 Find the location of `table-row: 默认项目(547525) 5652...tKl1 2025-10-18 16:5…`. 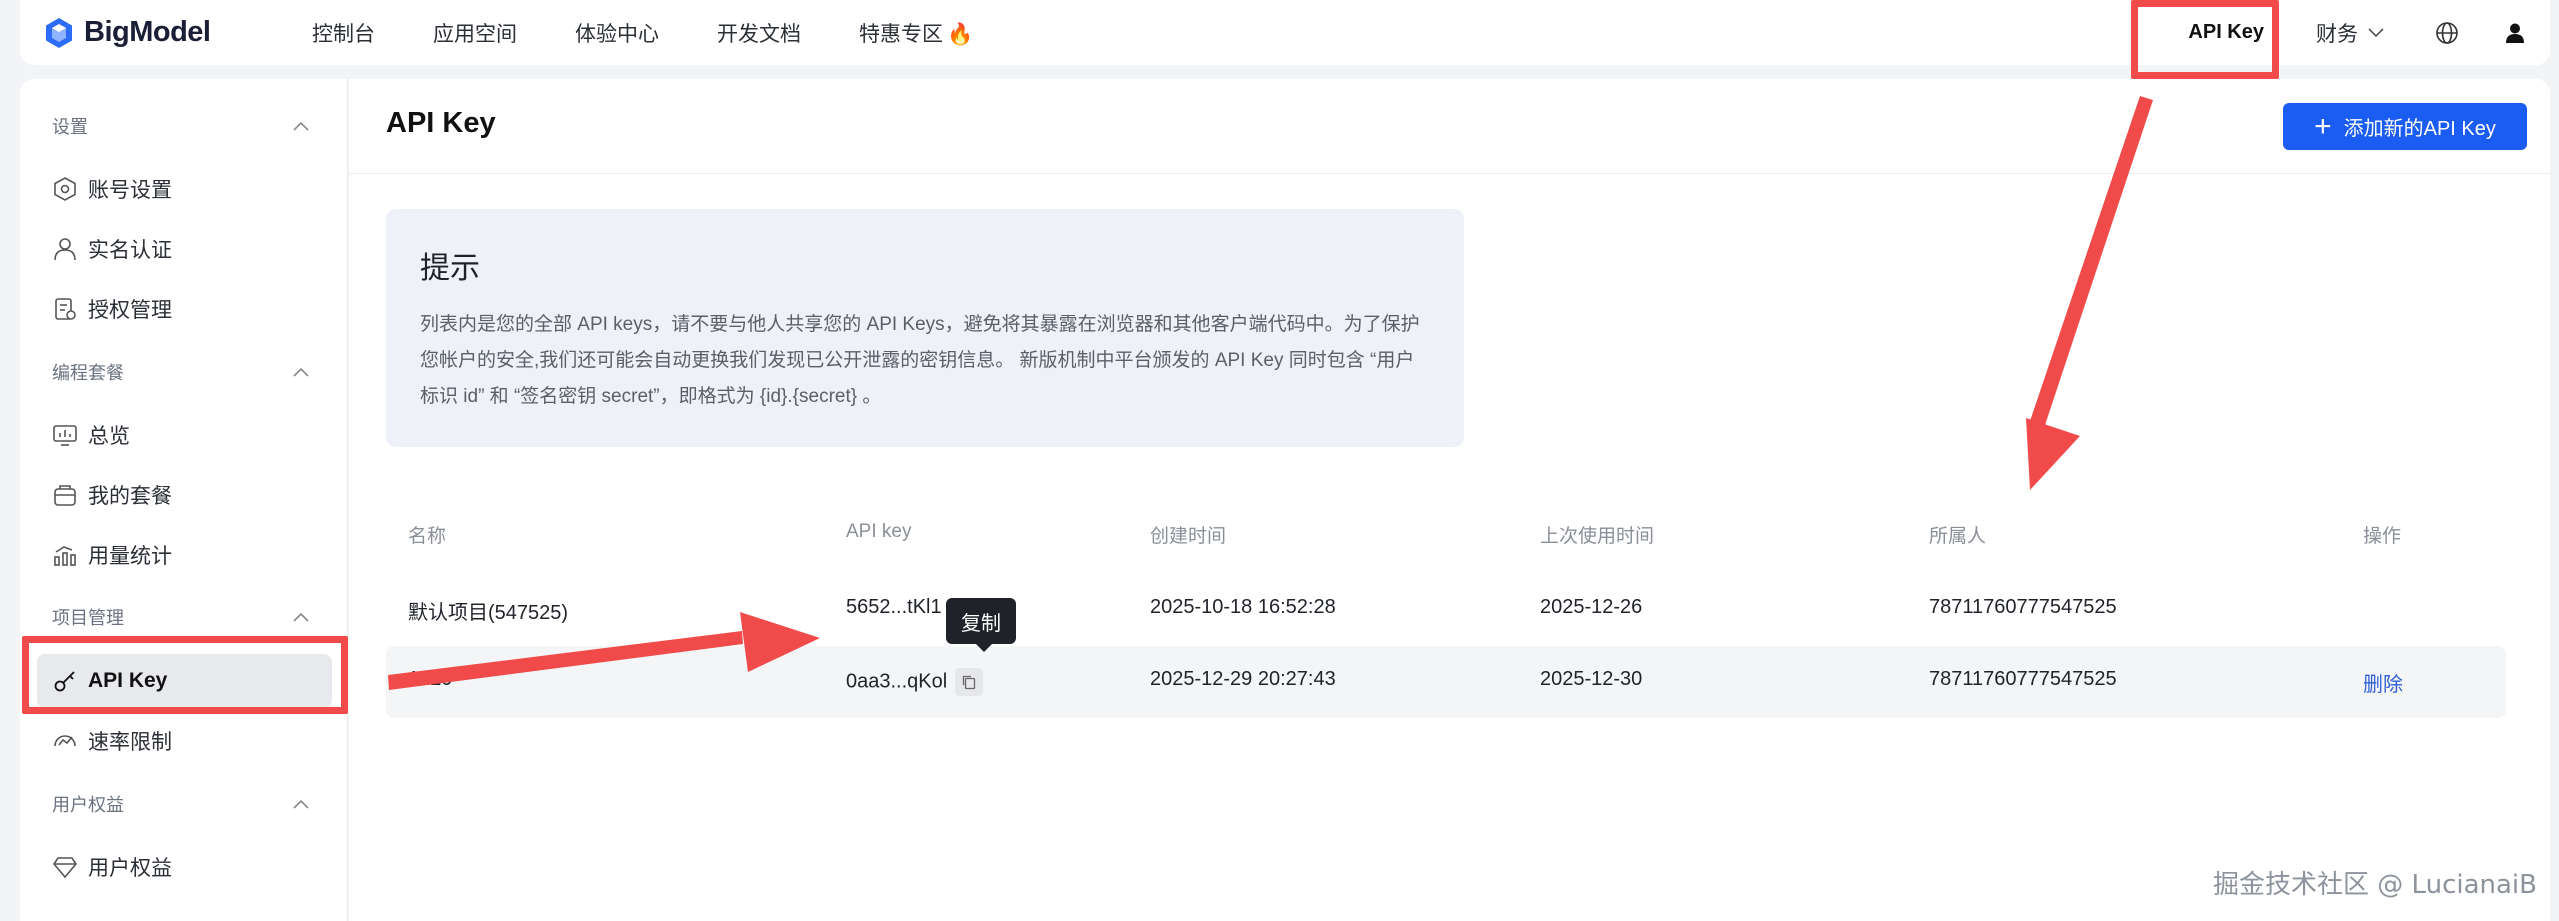

table-row: 默认项目(547525) 5652...tKl1 2025-10-18 16:5… is located at coordinates (1446, 610).